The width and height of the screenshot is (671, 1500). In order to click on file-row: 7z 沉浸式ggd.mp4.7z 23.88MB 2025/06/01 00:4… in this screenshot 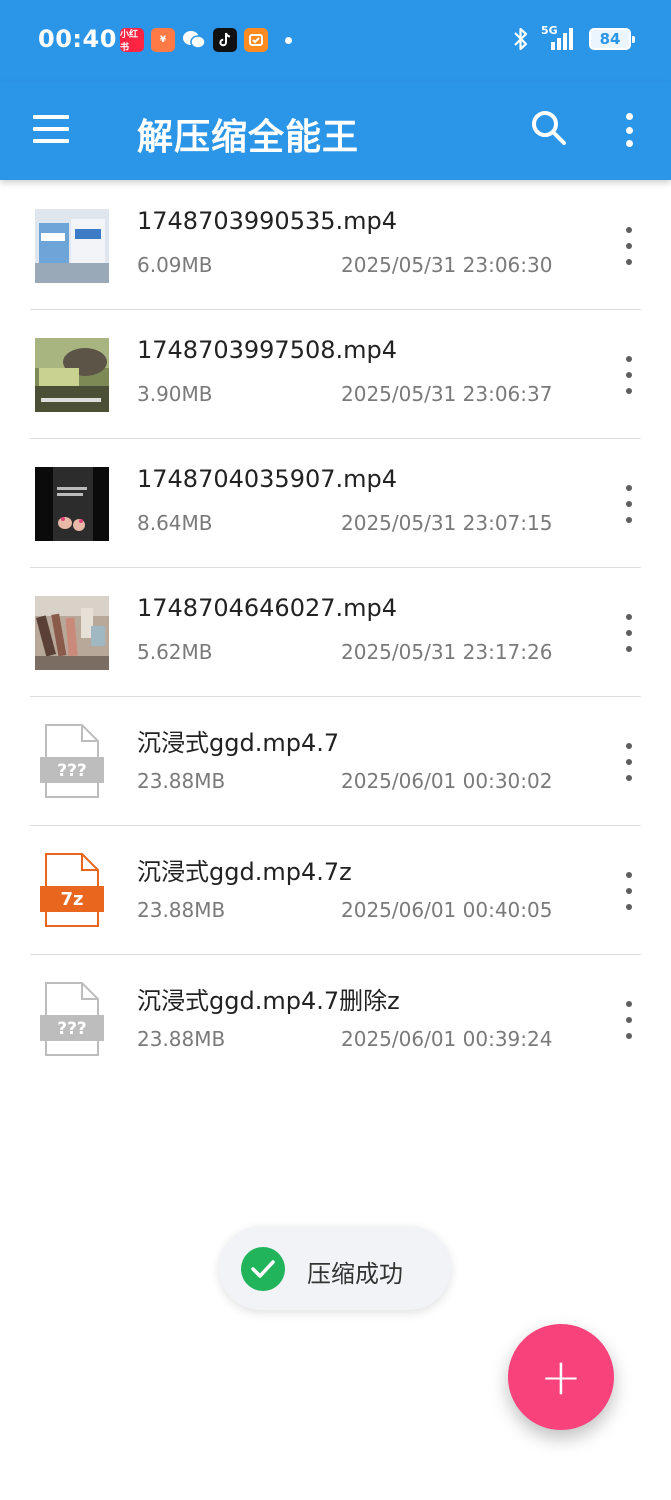, I will do `click(335, 890)`.